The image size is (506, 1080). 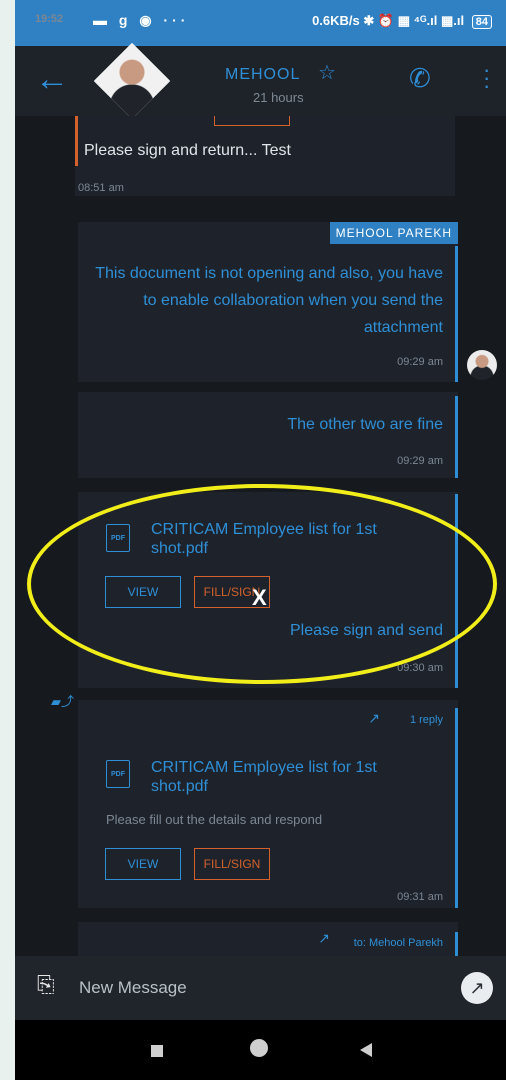 What do you see at coordinates (278, 97) in the screenshot?
I see `last-seen: 21 hours` at bounding box center [278, 97].